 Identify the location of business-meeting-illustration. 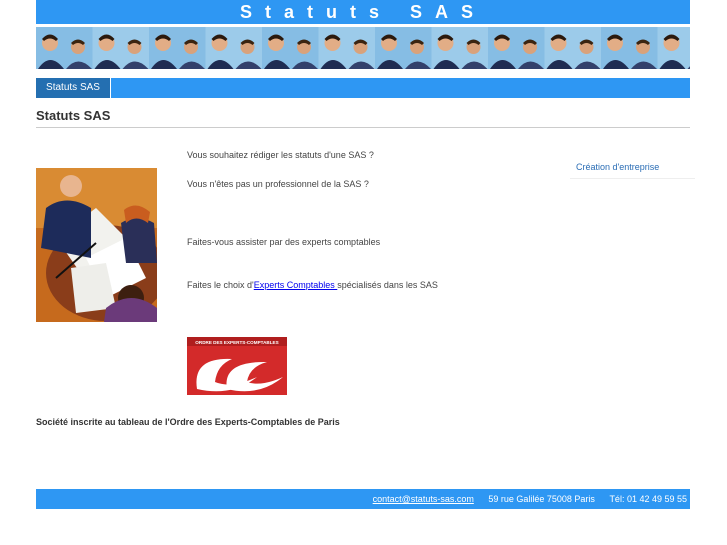
(101, 245).